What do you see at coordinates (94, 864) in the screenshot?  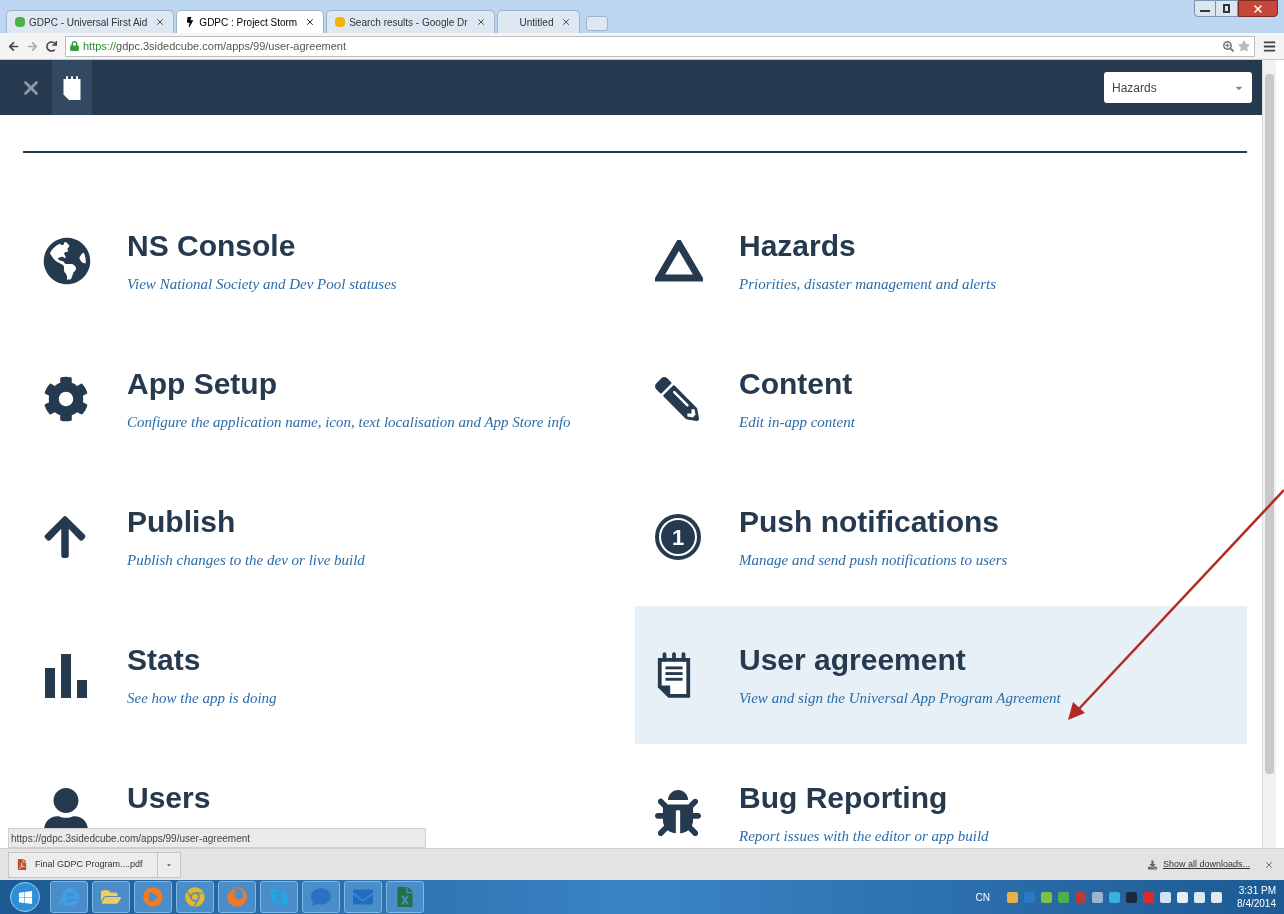 I see `download-item: Final GDPC Program....pdf` at bounding box center [94, 864].